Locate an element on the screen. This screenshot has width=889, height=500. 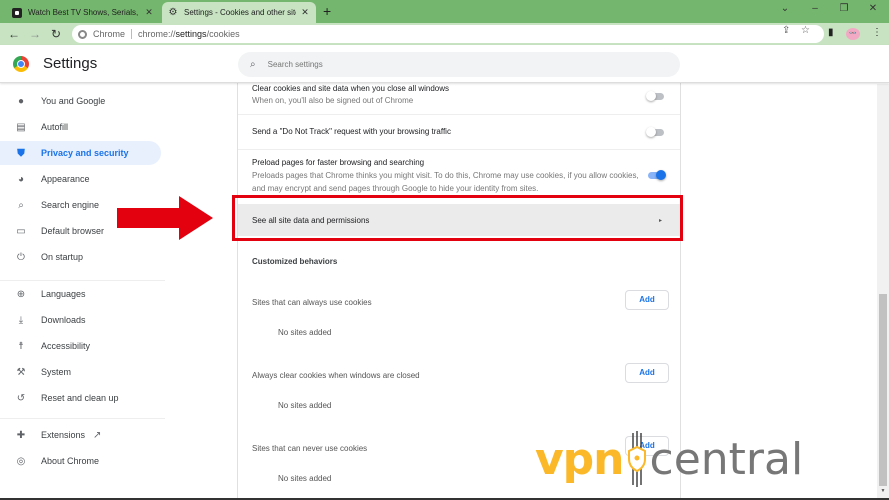
sidebar-item-reset-and-clean-up: ↺ Reset and clean up is located at coordinates (80, 398).